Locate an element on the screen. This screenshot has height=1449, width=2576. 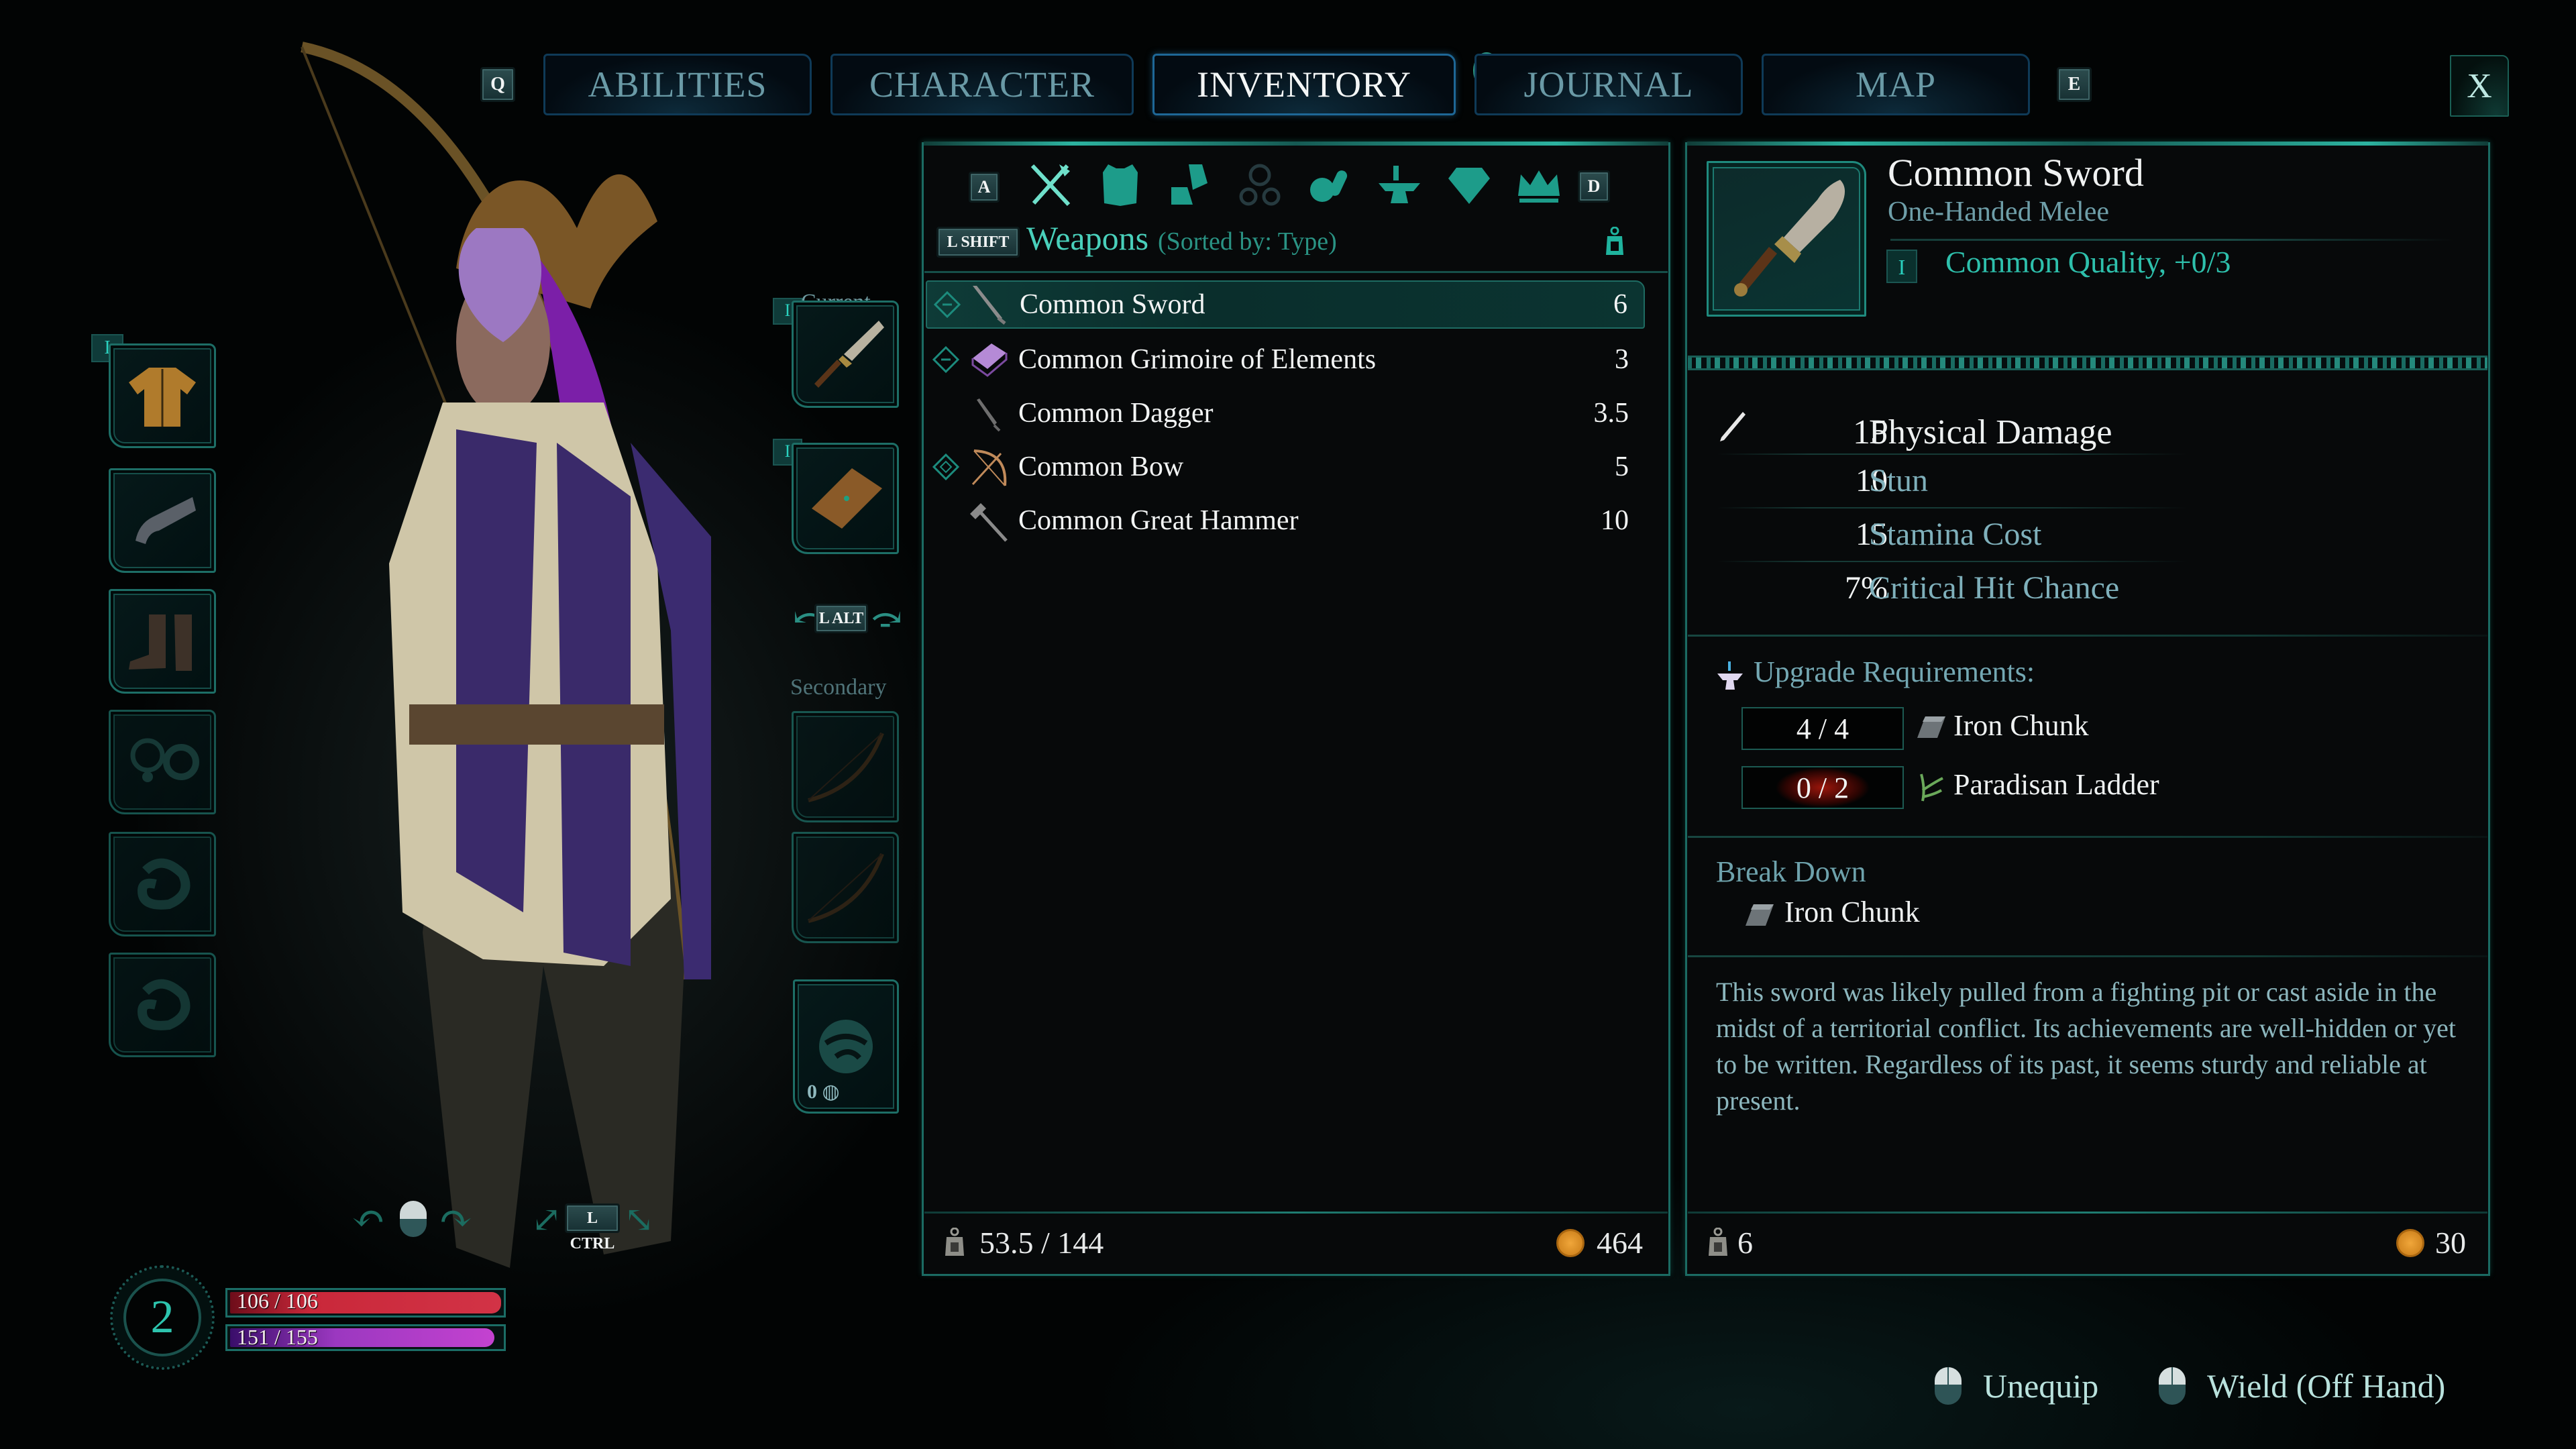
tab-character: CHARACTER is located at coordinates (982, 84).